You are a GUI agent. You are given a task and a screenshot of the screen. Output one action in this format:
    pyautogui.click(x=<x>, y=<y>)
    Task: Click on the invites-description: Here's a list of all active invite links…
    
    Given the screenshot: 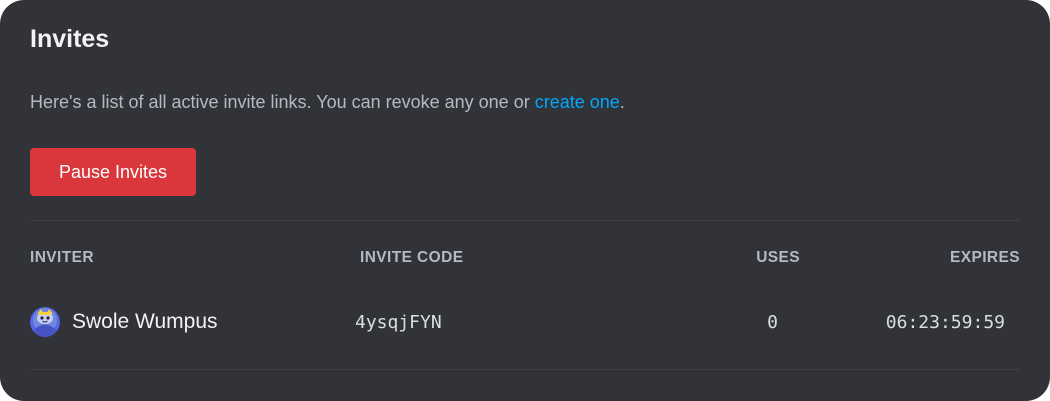 What is the action you would take?
    pyautogui.click(x=327, y=102)
    